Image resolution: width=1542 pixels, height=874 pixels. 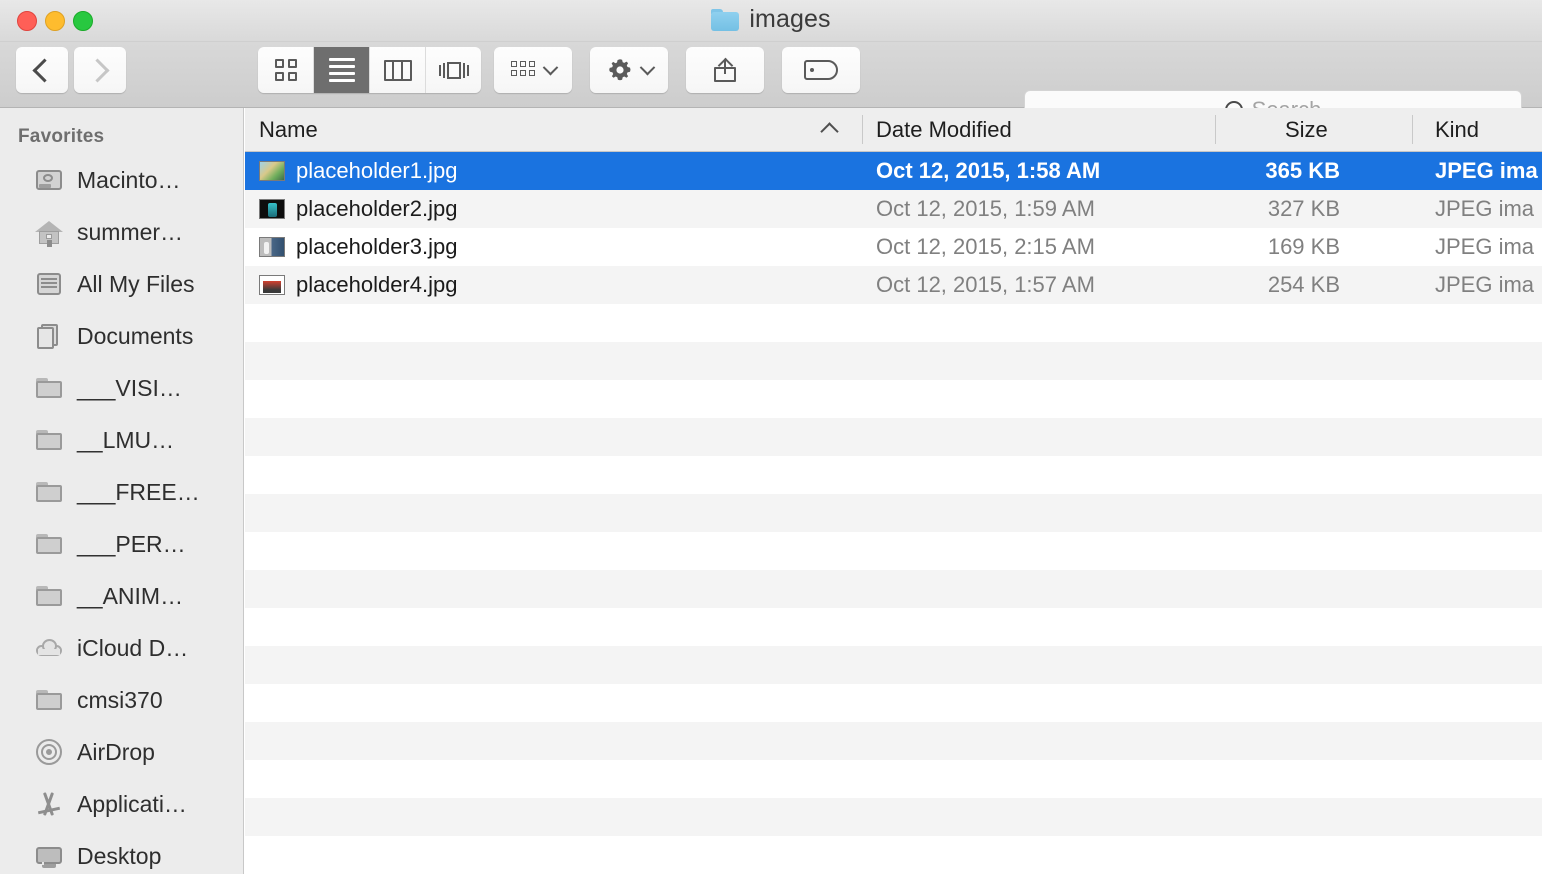 What do you see at coordinates (629, 70) in the screenshot?
I see `action-menu-button` at bounding box center [629, 70].